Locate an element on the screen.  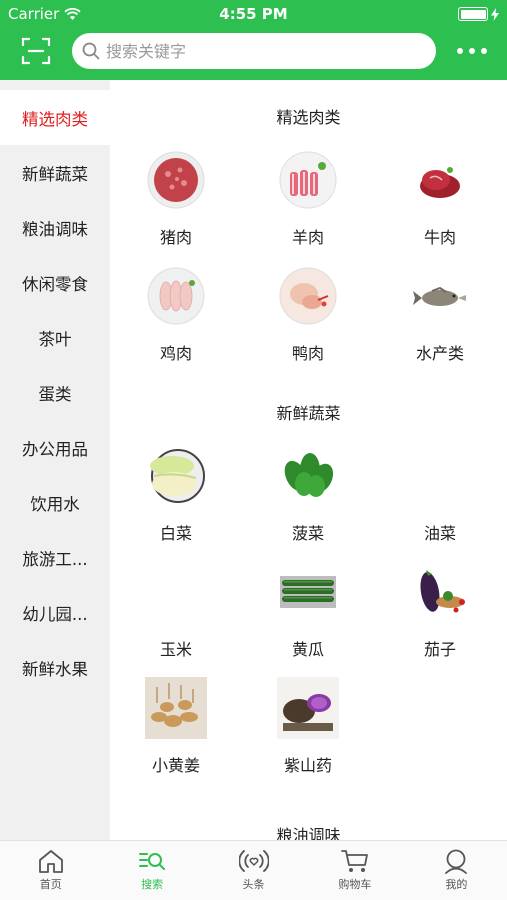
product-label: 黄瓜 is located at coordinates (307, 649).